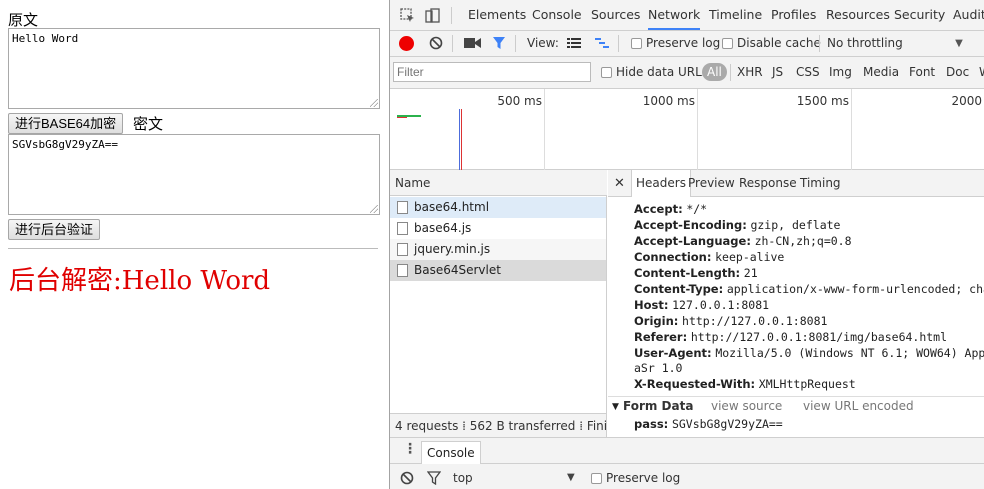 The height and width of the screenshot is (489, 984). I want to click on divider, so click(193, 248).